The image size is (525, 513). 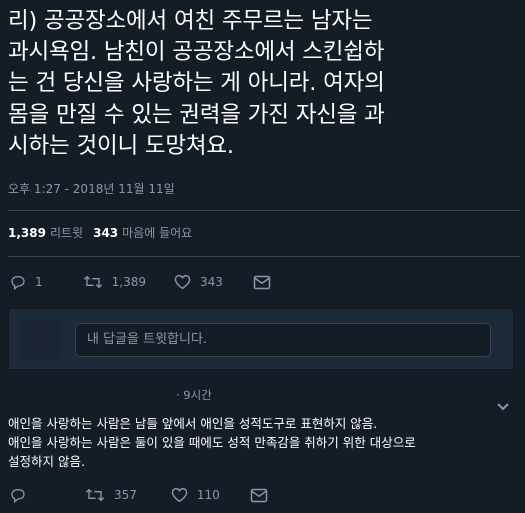 What do you see at coordinates (196, 114) in the screenshot?
I see `tweet-text-line: 몸을 만질 수 있는 권력을 가진 자신을 과` at bounding box center [196, 114].